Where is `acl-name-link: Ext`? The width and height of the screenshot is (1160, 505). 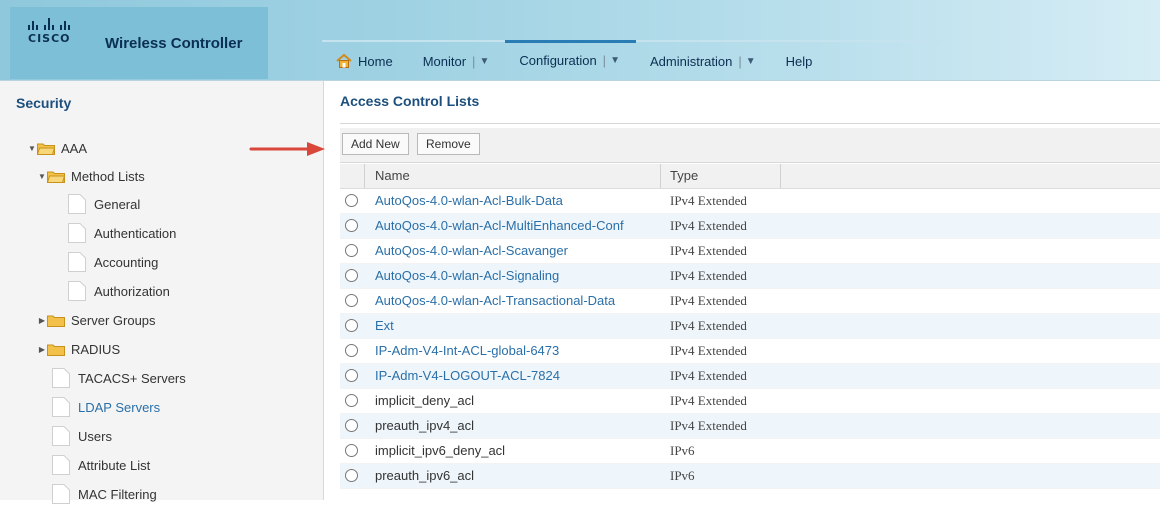
acl-name-link: Ext is located at coordinates (384, 325).